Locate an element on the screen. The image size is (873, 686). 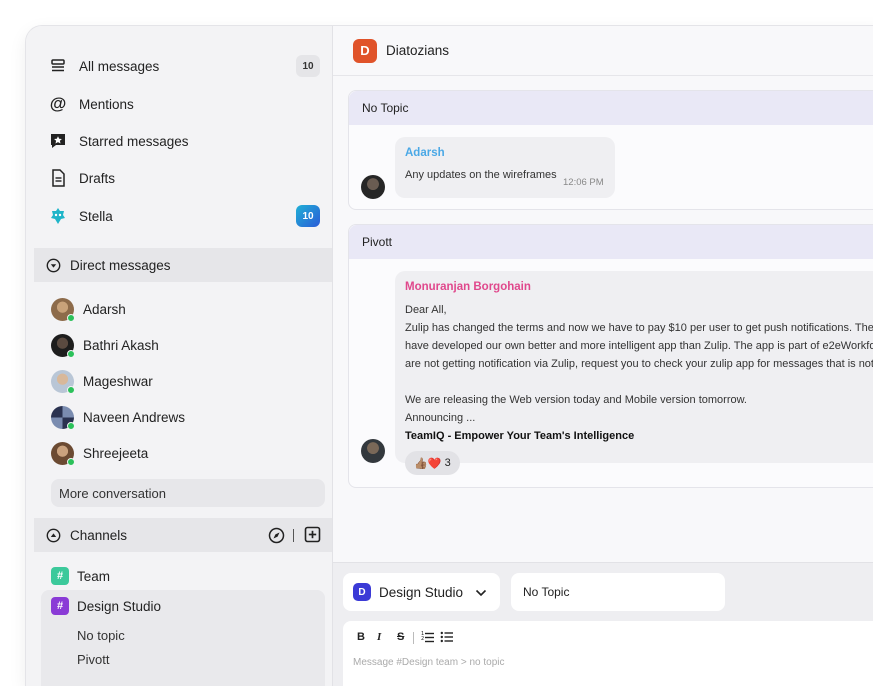
document-icon is located at coordinates (58, 178).